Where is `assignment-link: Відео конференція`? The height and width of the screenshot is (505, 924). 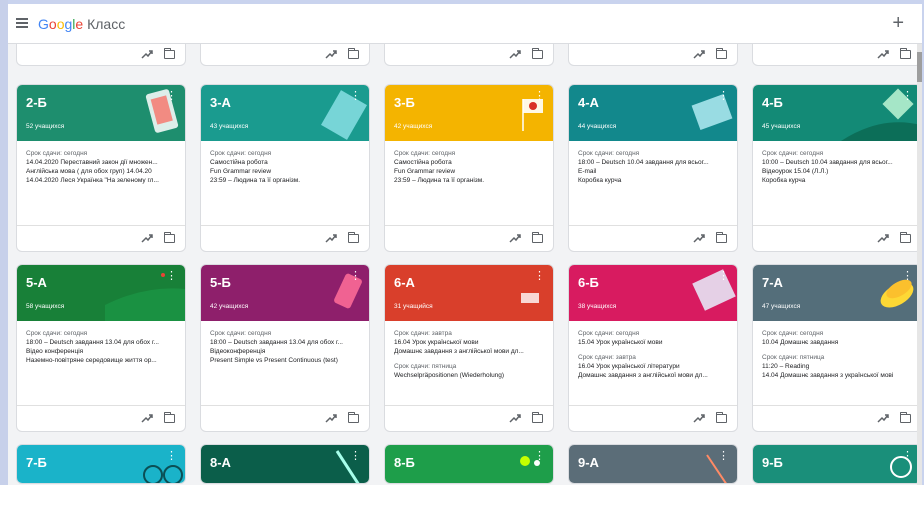 assignment-link: Відео конференція is located at coordinates (101, 351).